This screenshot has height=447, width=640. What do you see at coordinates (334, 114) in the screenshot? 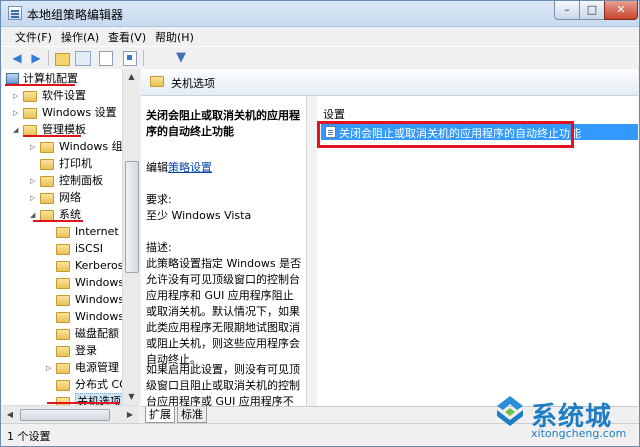
I see `column-header-setting: 设置` at bounding box center [334, 114].